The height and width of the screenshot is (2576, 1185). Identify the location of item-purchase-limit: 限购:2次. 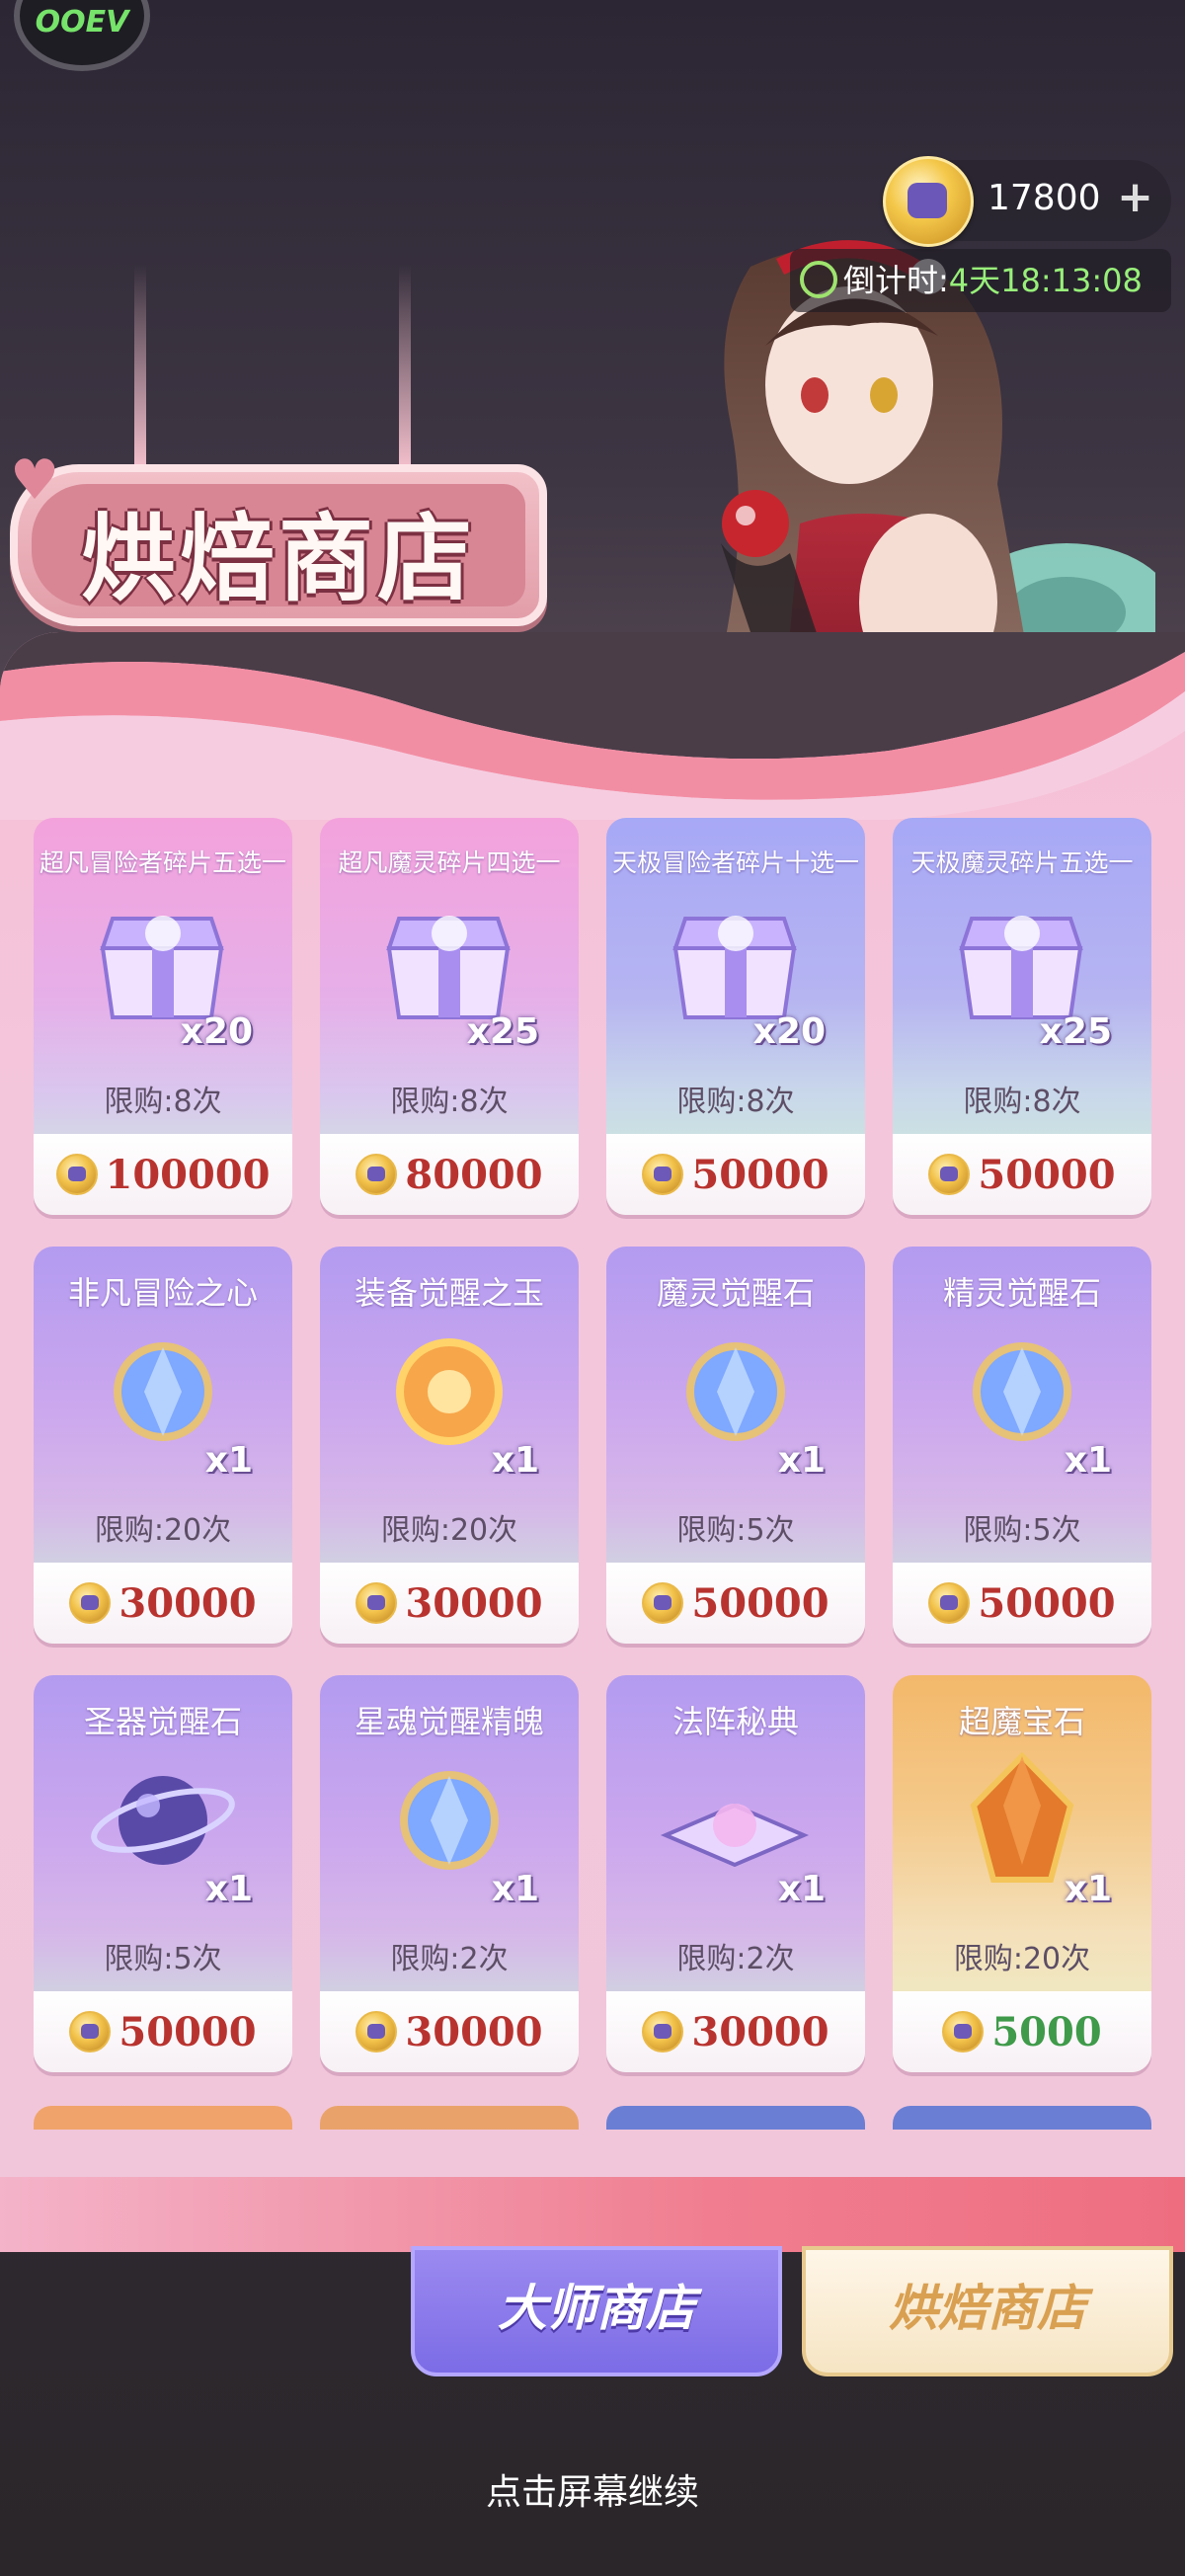
(735, 1959).